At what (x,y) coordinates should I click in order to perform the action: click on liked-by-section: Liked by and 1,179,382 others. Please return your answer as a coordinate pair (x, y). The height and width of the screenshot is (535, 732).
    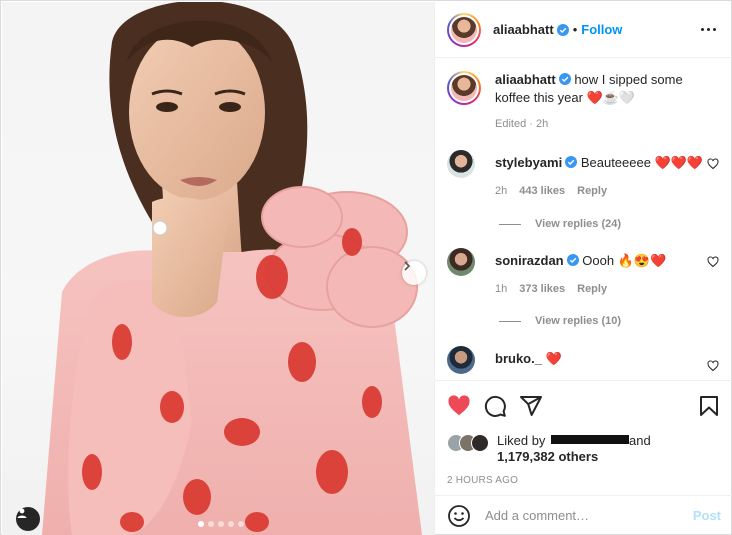
    Looking at the image, I should click on (584, 449).